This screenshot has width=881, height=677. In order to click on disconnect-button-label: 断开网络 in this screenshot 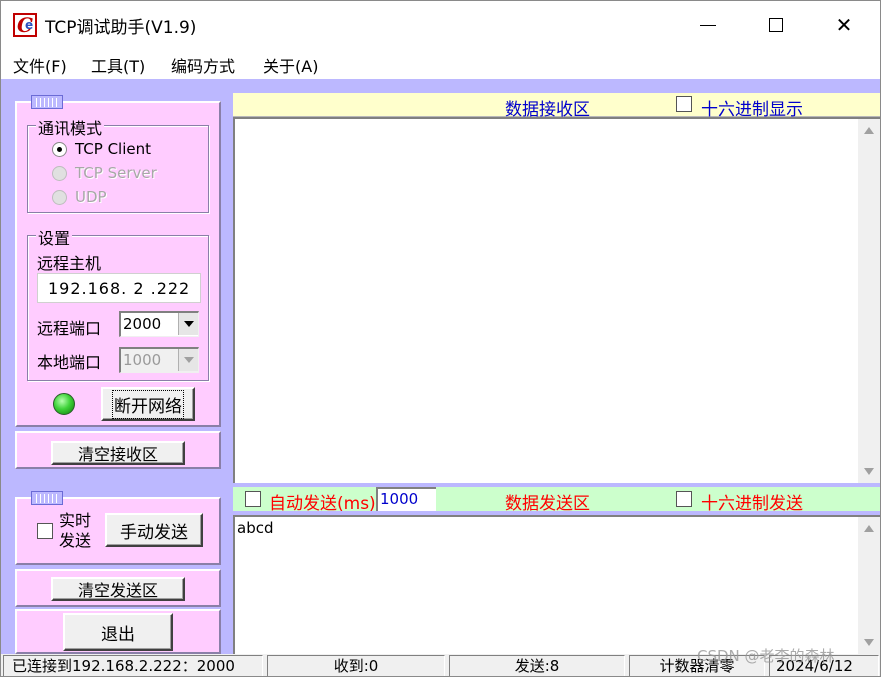, I will do `click(148, 404)`.